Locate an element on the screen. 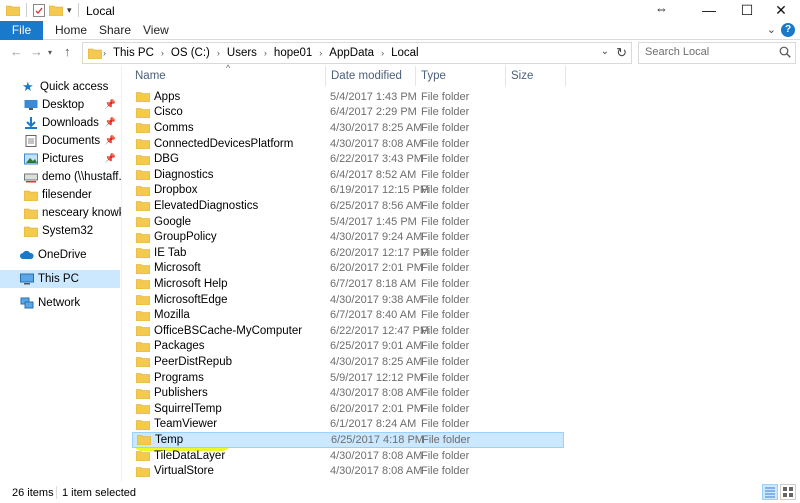 This screenshot has height=503, width=800. sidebar-item-network: Network is located at coordinates (60, 303).